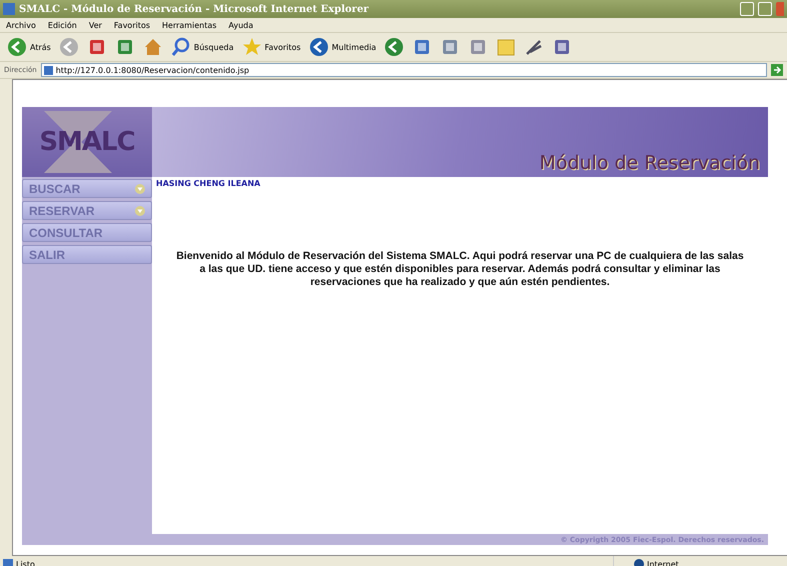 The image size is (787, 566). What do you see at coordinates (62, 25) in the screenshot?
I see `menu-item: Edición` at bounding box center [62, 25].